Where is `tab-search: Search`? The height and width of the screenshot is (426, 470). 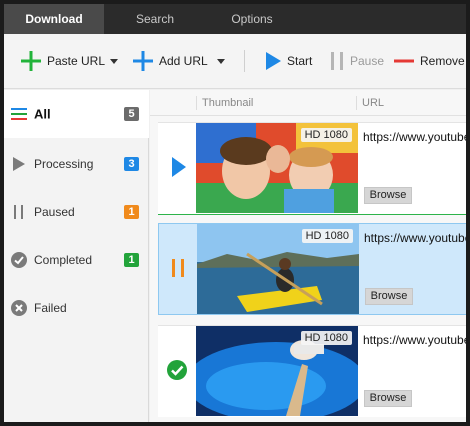 tab-search: Search is located at coordinates (155, 19).